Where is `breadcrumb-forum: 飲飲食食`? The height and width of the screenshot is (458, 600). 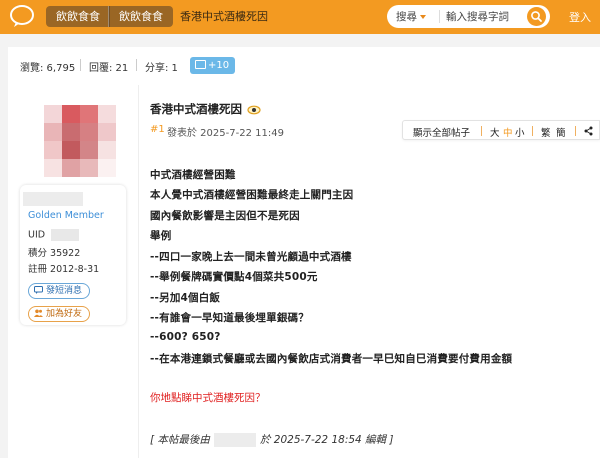 breadcrumb-forum: 飲飲食食 is located at coordinates (140, 16).